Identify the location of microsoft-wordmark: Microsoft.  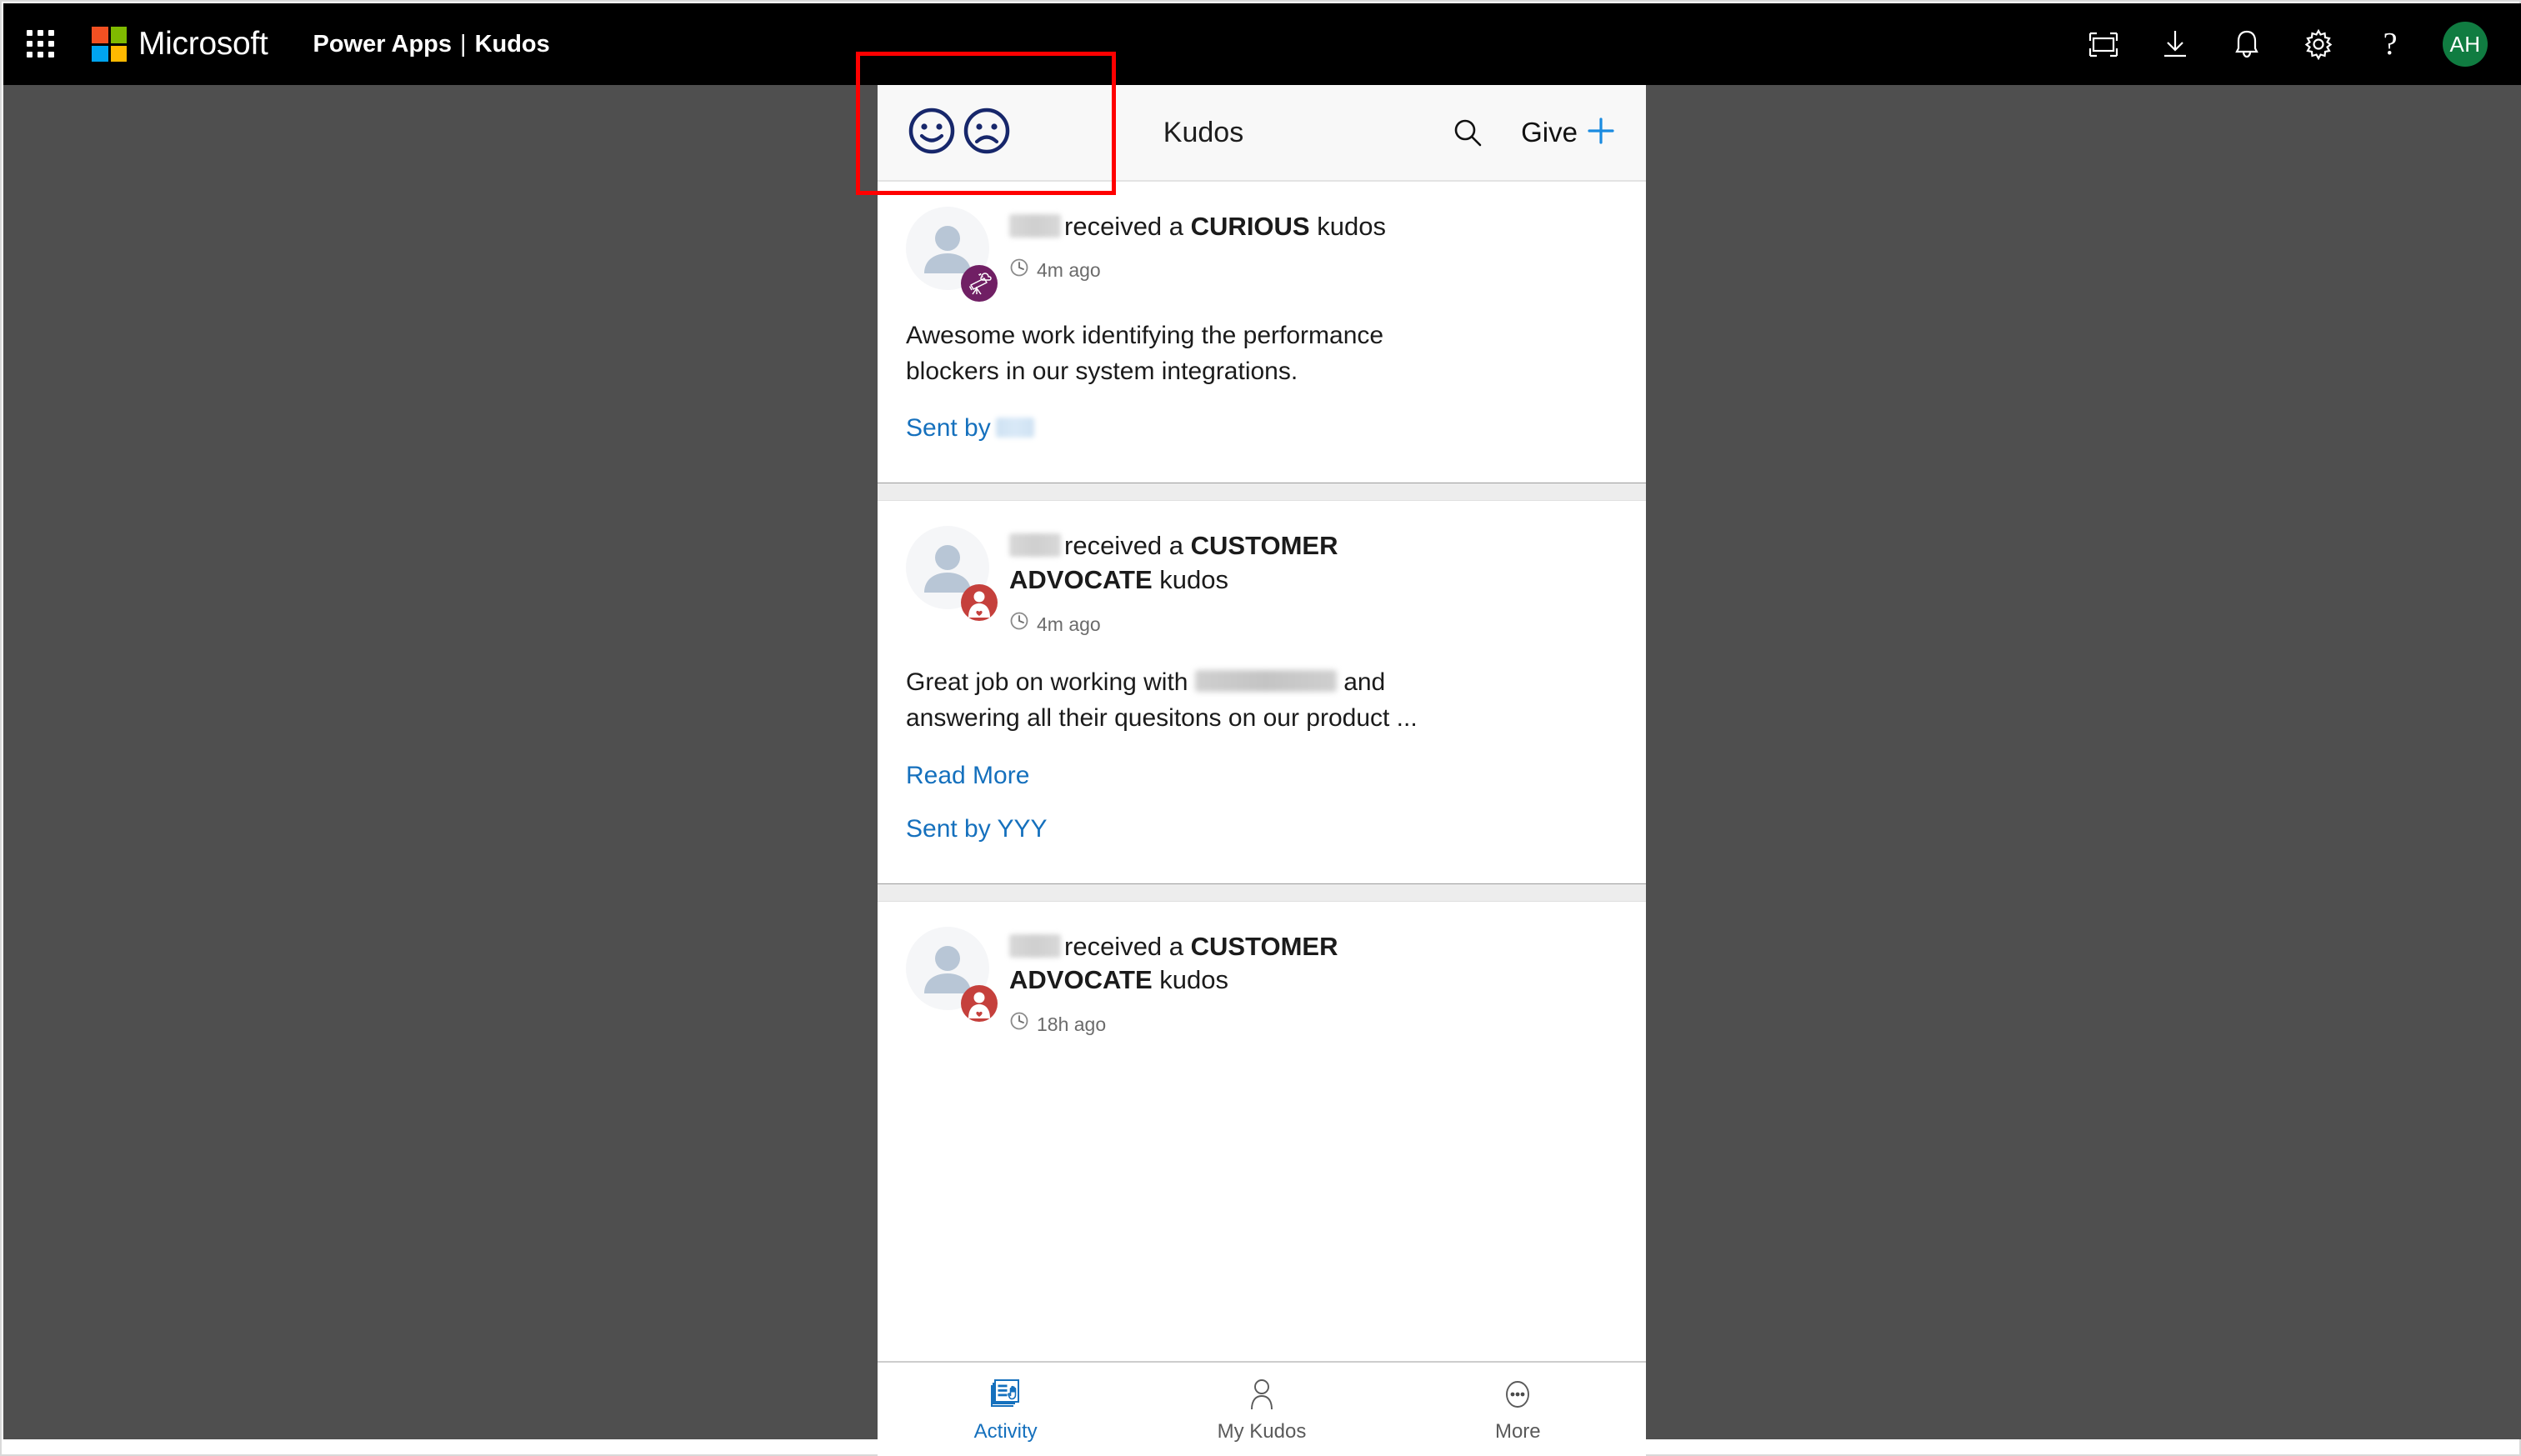
(203, 44).